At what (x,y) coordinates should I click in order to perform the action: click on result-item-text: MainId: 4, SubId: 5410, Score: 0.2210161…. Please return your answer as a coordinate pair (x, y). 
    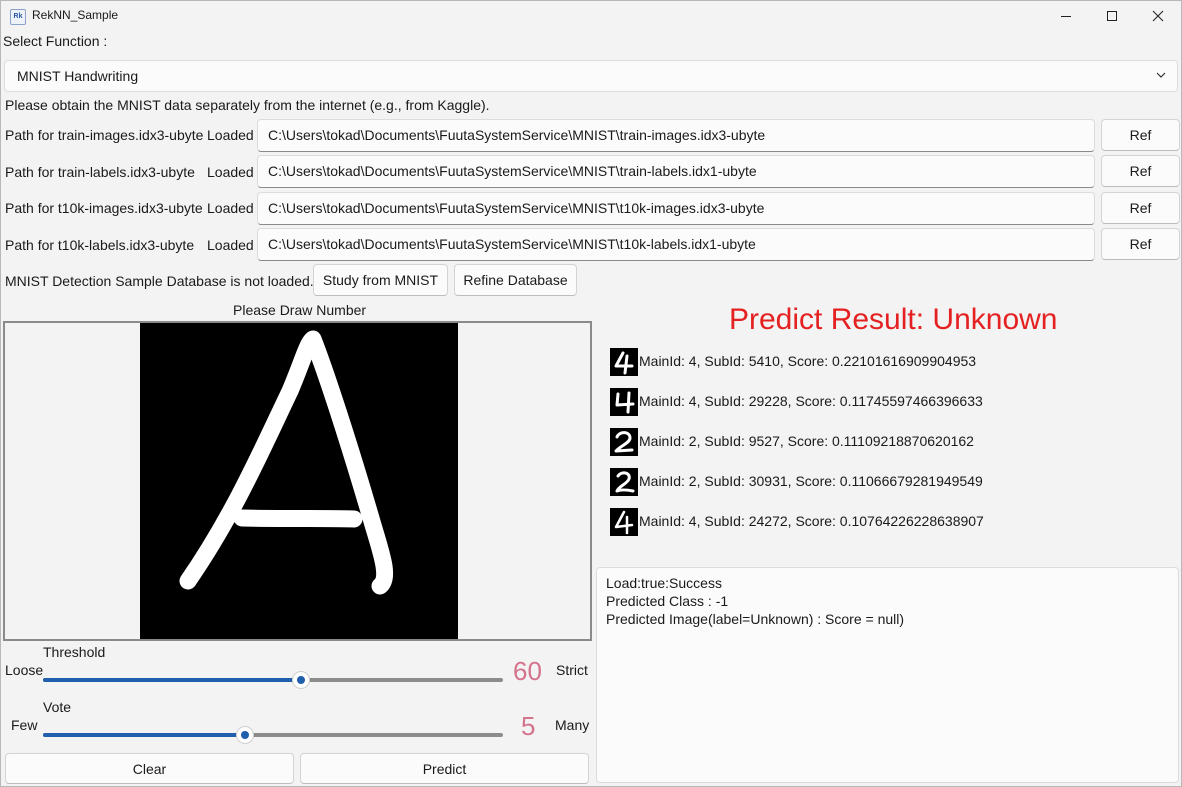
    Looking at the image, I should click on (808, 361).